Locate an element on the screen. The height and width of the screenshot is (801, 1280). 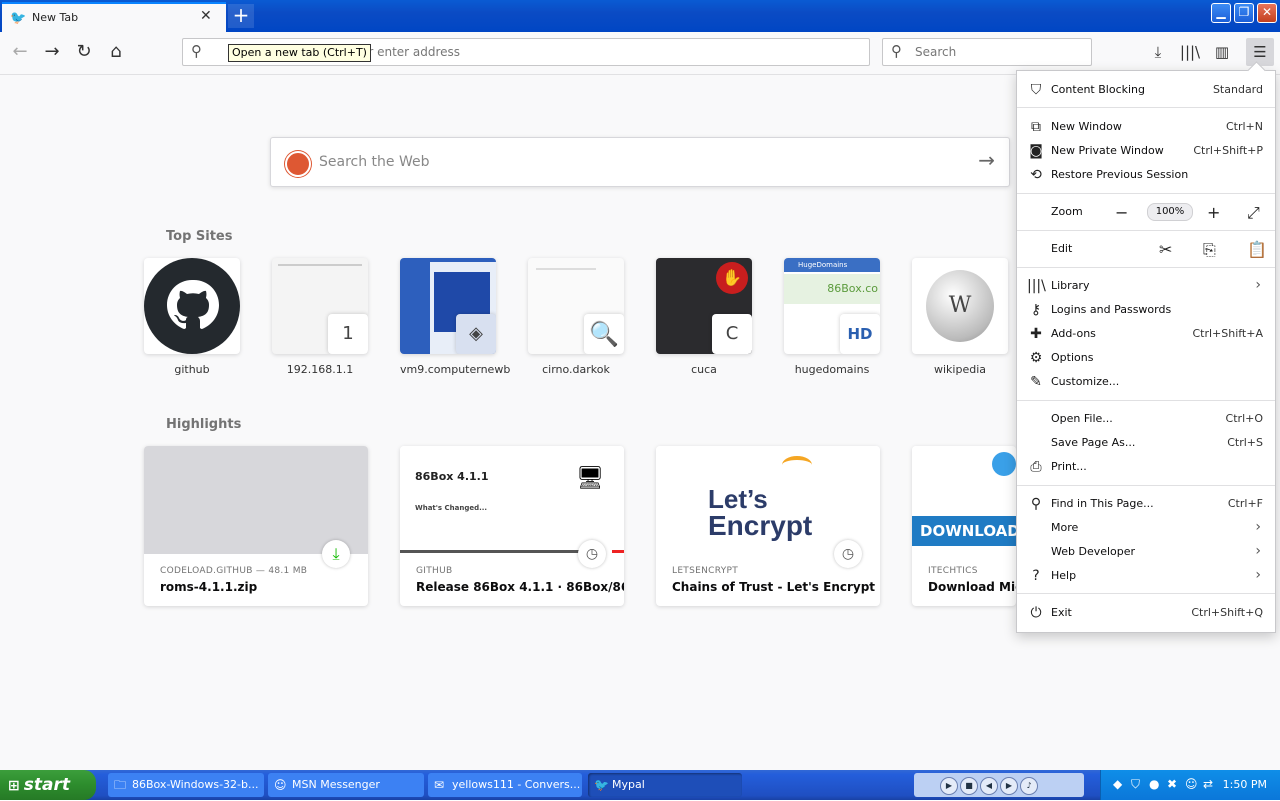
tray-icon: ◆ is located at coordinates (1117, 784).